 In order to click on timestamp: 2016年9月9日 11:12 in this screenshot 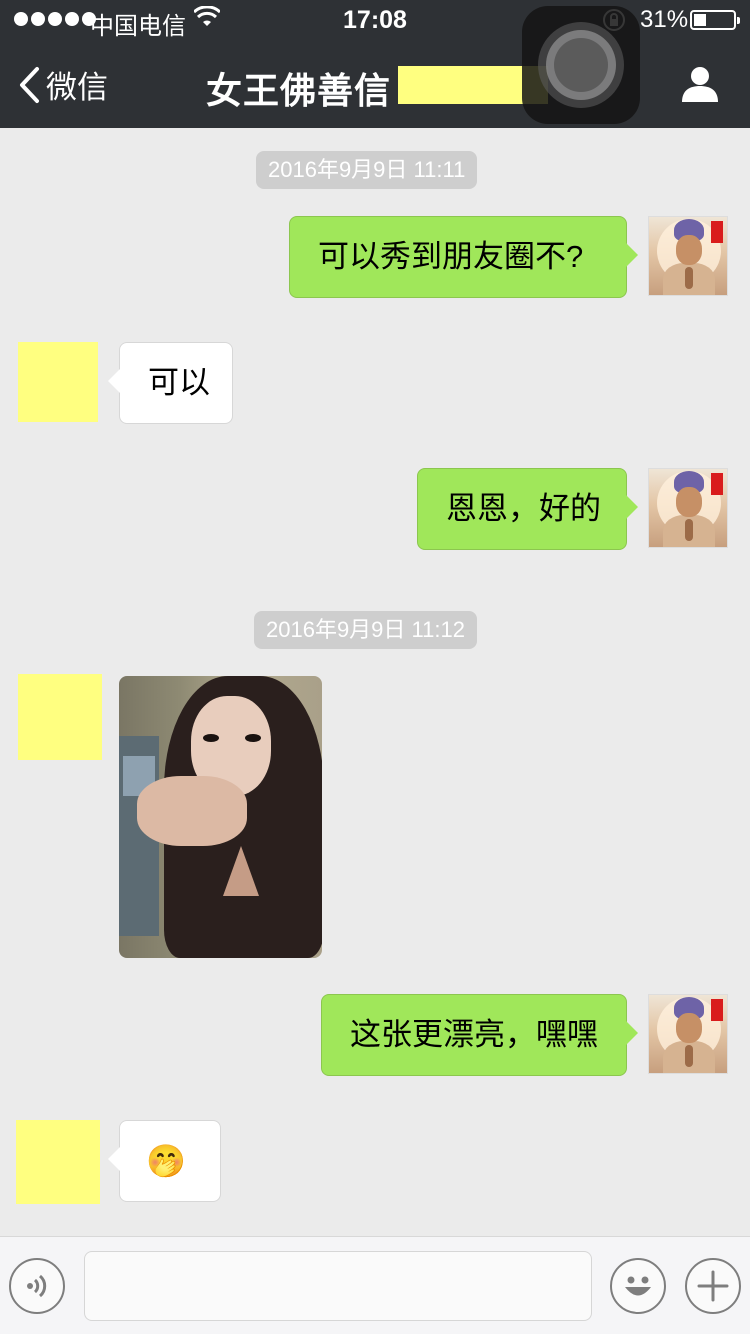, I will do `click(365, 630)`.